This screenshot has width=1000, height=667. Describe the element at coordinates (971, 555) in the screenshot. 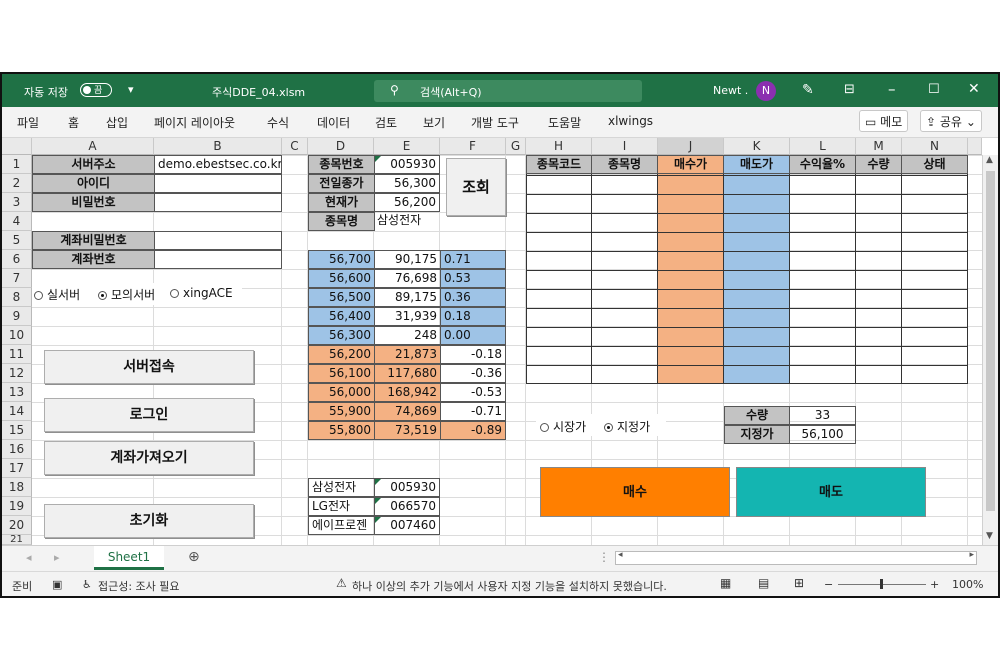

I see `scroll-right-icon: ▸` at that location.